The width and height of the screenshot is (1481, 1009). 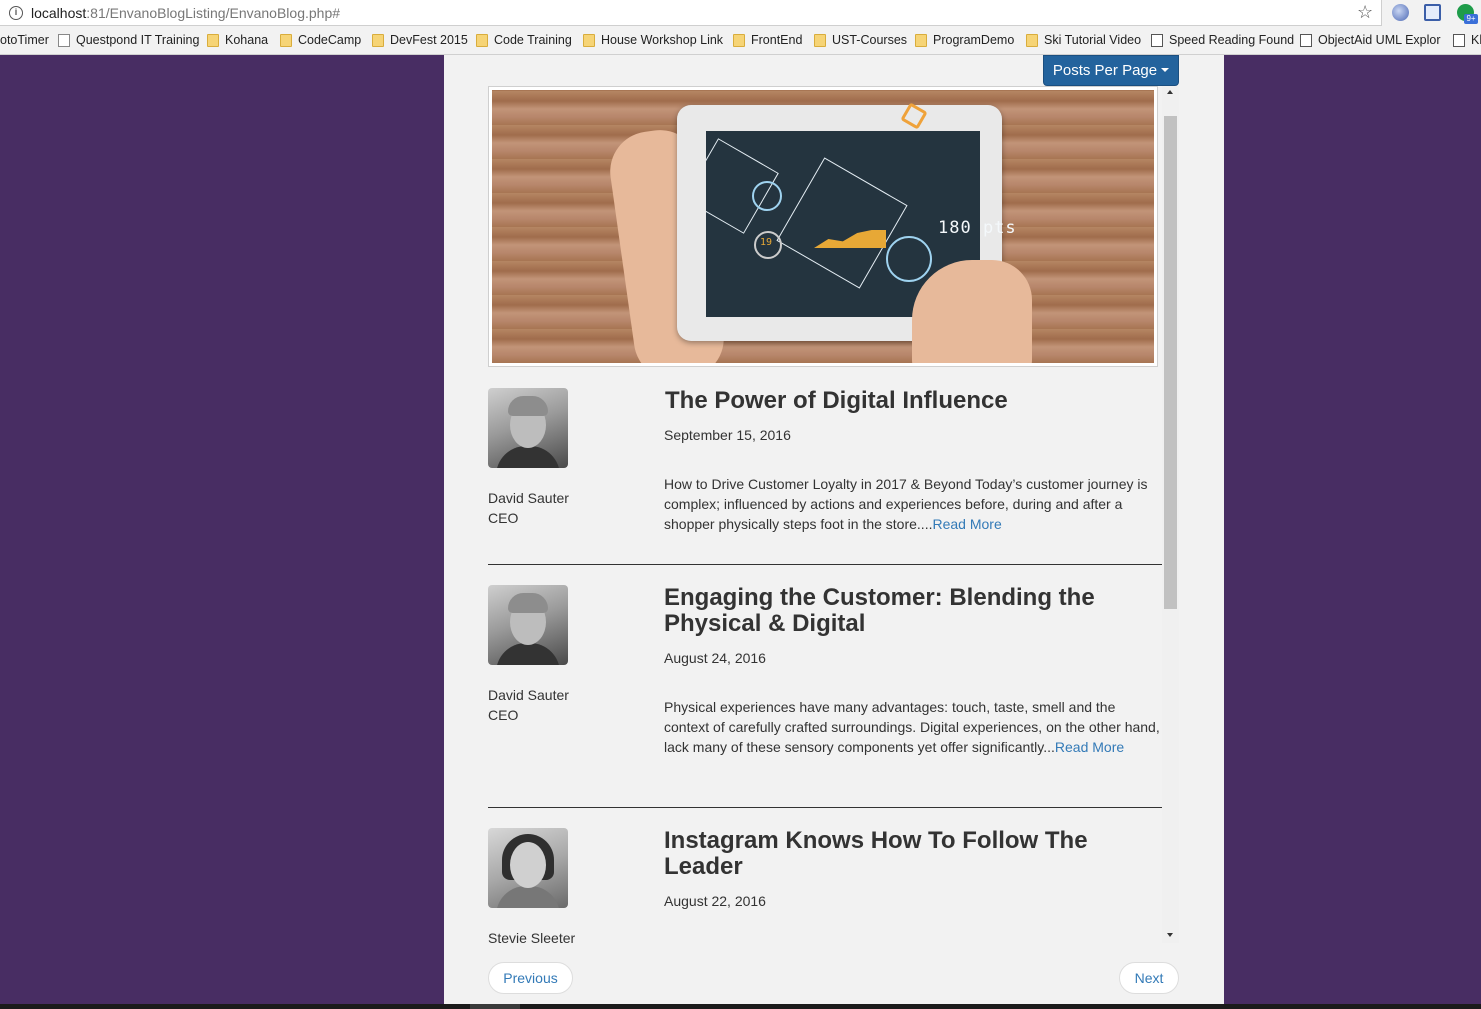 I want to click on bookmark-label: Kh, so click(x=1476, y=40).